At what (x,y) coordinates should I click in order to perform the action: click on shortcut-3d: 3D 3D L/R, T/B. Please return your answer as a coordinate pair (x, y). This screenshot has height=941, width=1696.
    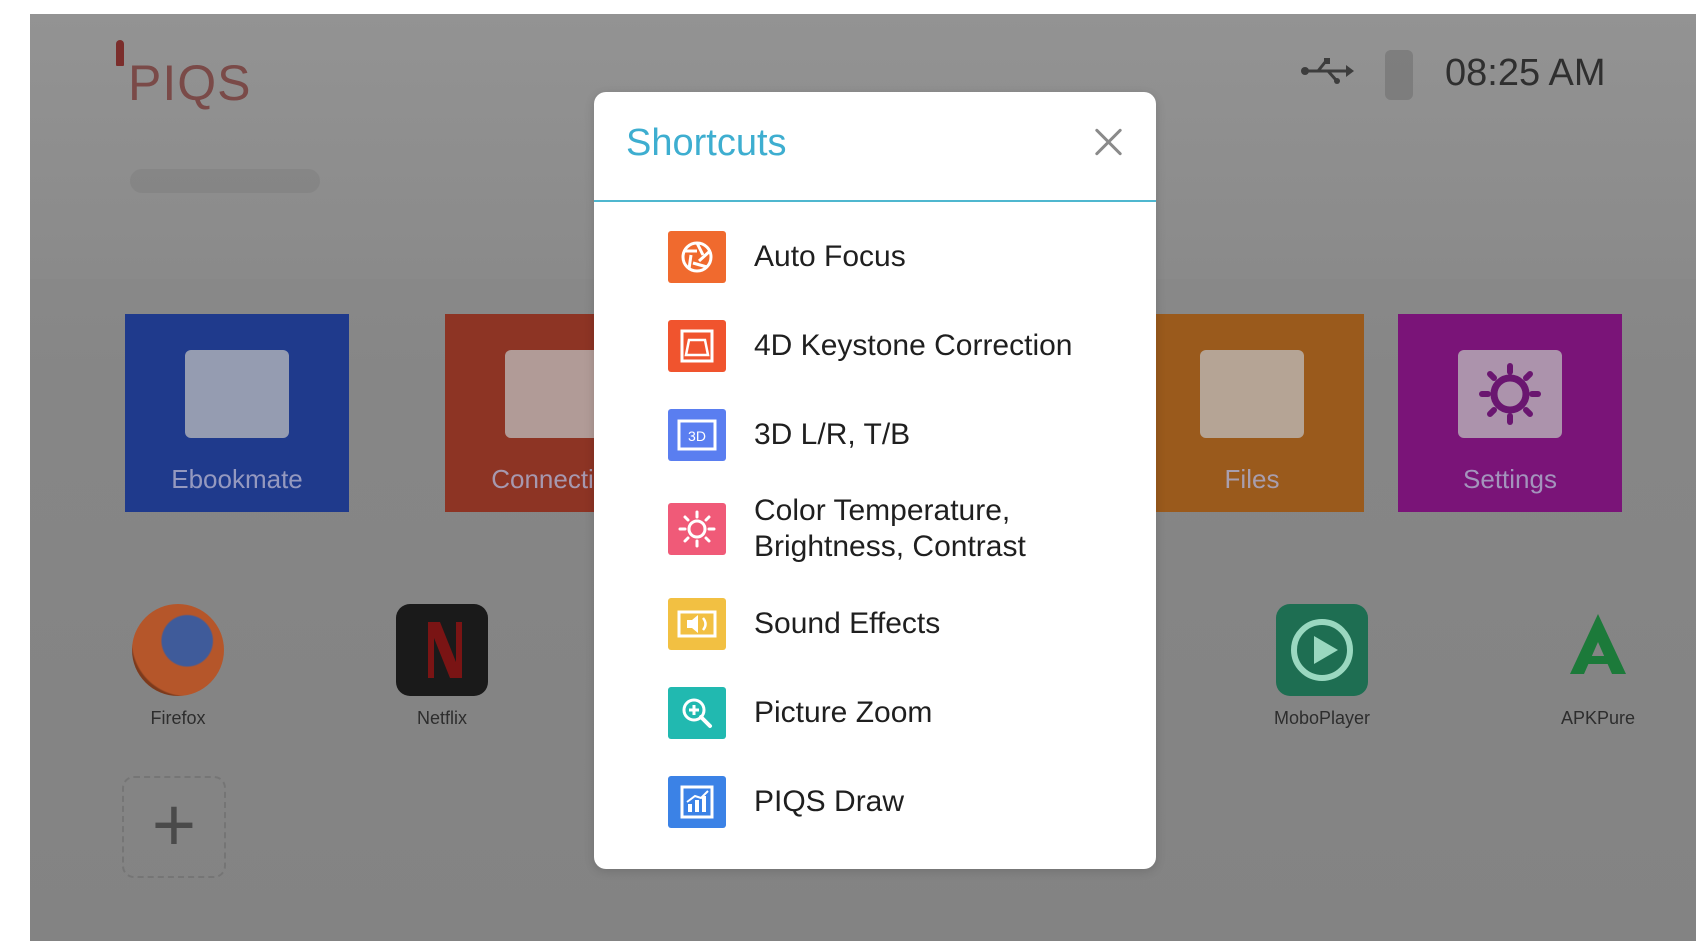
    Looking at the image, I should click on (875, 434).